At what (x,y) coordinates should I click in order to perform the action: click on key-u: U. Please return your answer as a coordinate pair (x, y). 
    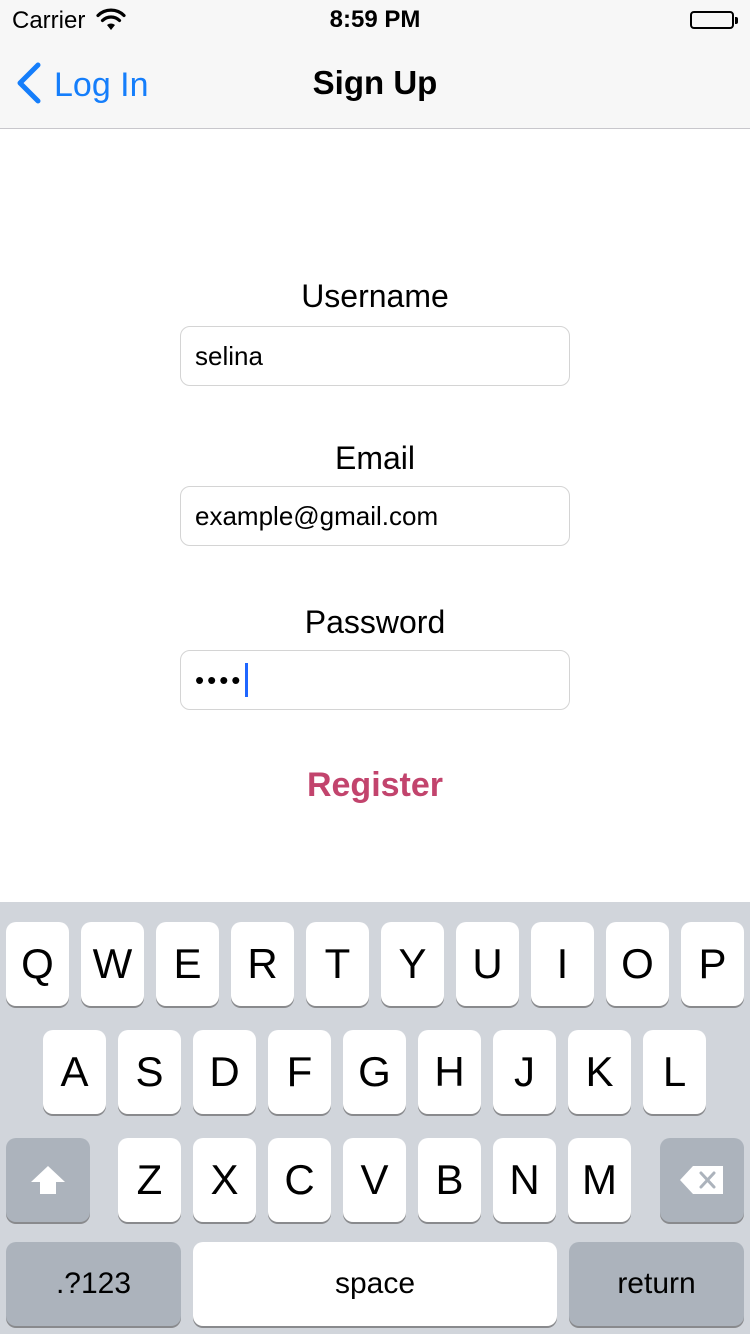
    Looking at the image, I should click on (487, 964).